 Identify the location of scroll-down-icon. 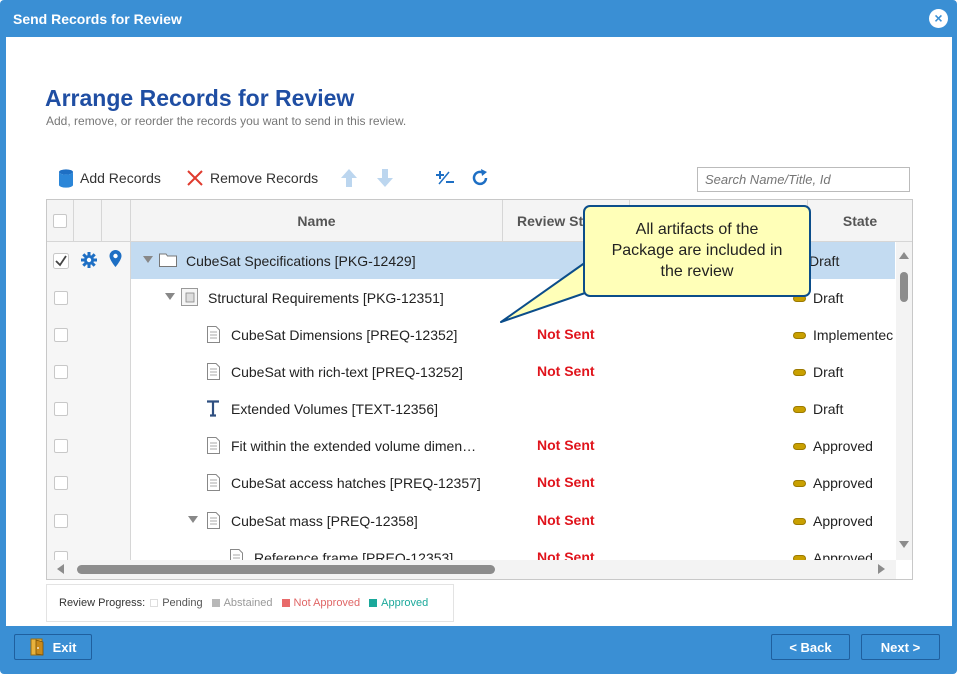
(904, 544).